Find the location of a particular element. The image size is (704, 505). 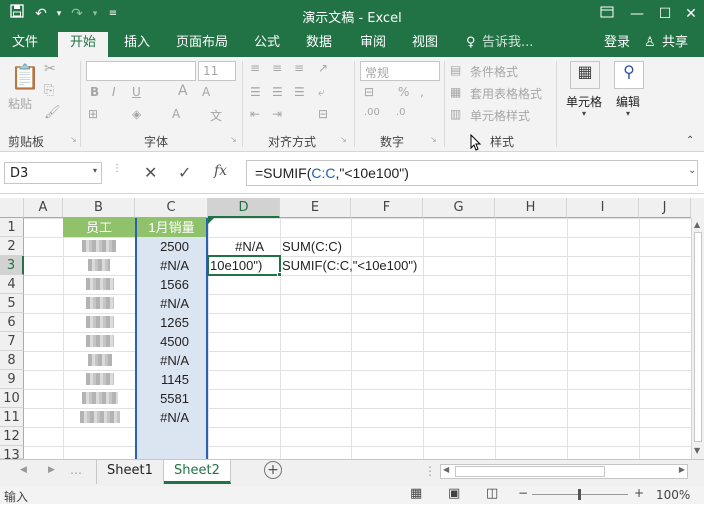

cell-c4: 1566 is located at coordinates (163, 284).